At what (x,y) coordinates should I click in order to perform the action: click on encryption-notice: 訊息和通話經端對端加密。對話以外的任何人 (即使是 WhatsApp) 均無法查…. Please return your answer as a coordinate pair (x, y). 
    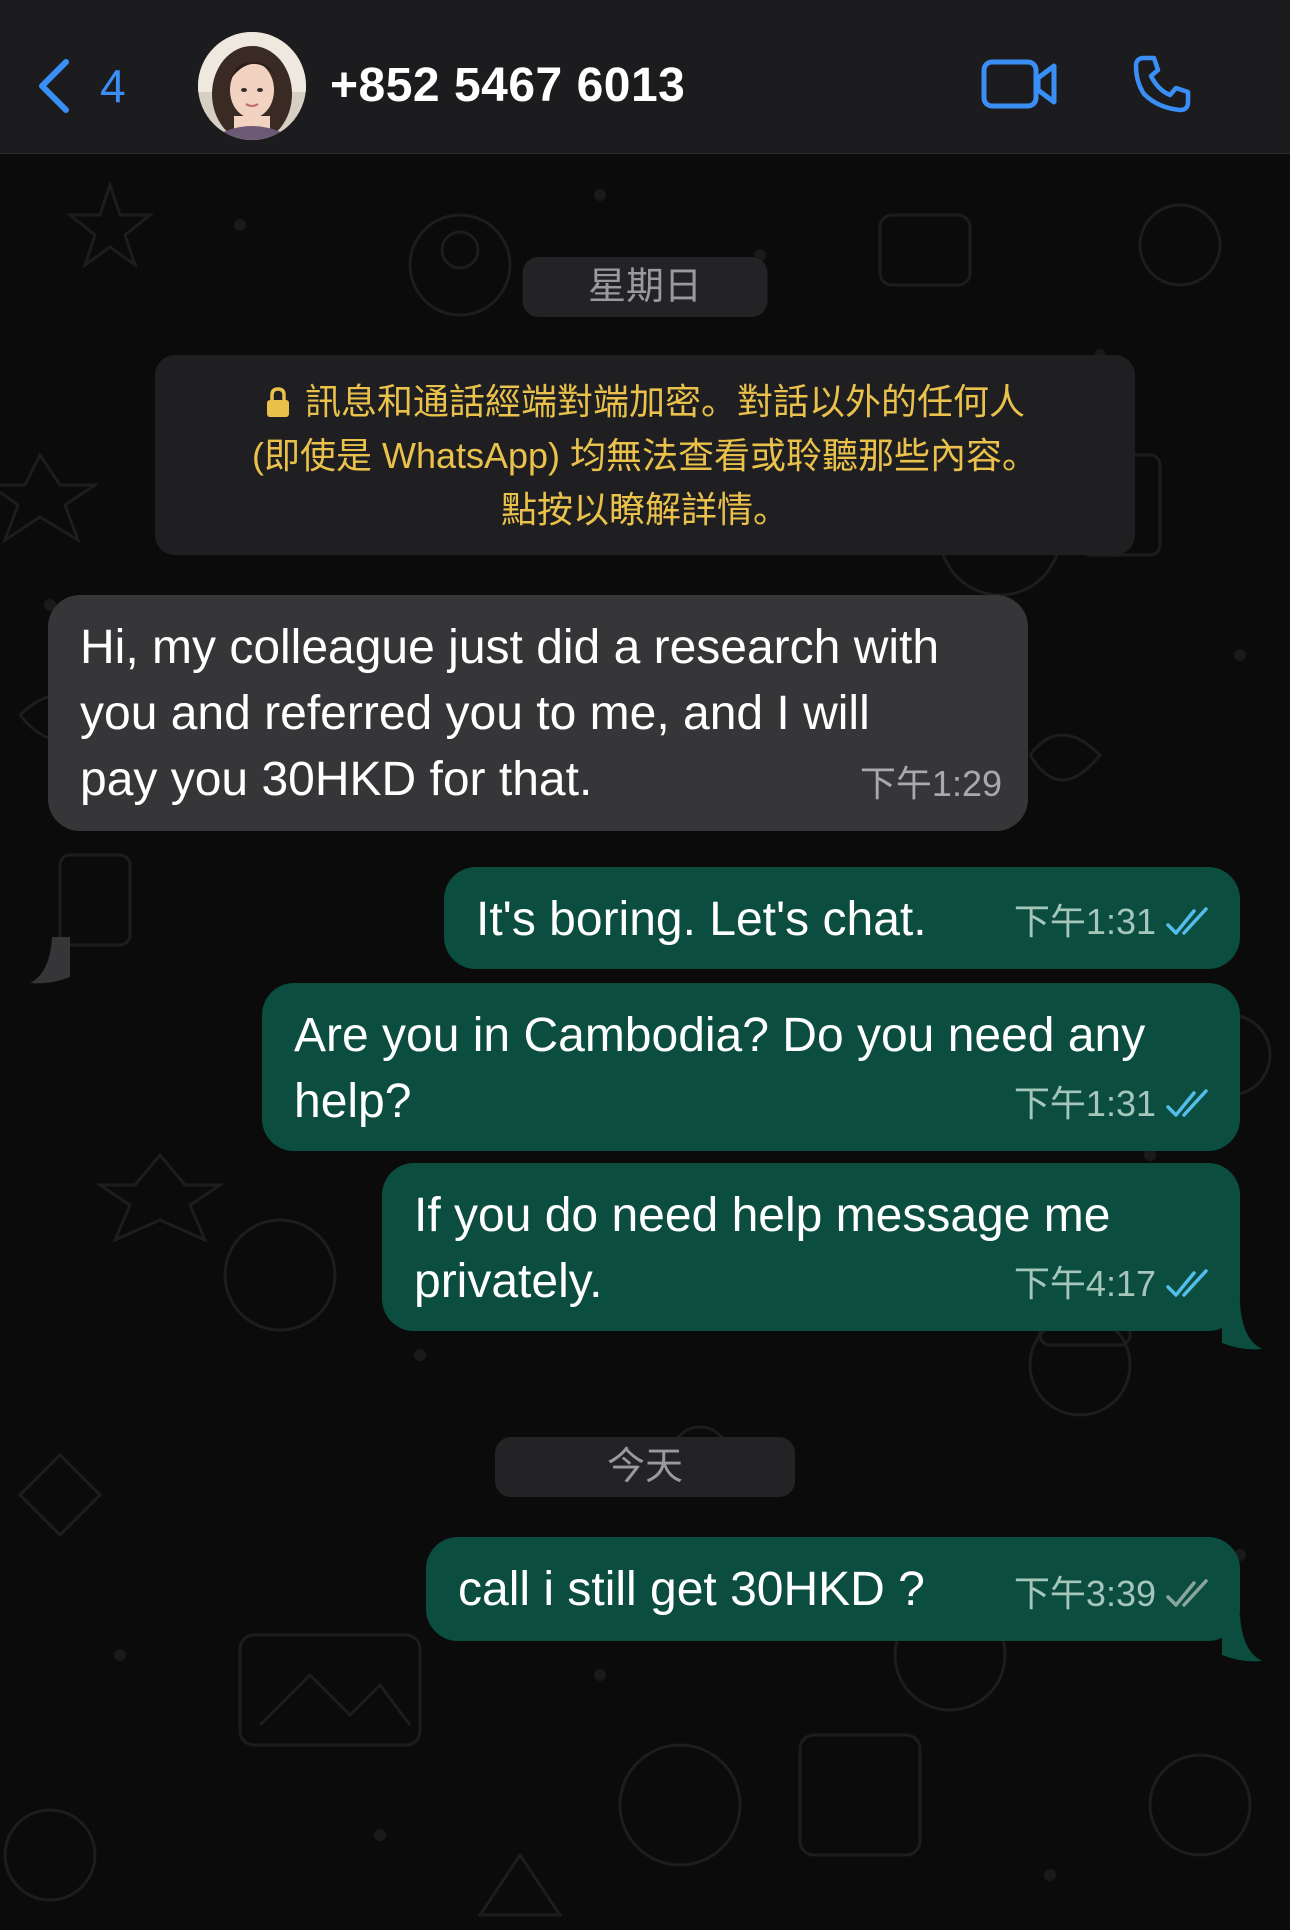
    Looking at the image, I should click on (645, 455).